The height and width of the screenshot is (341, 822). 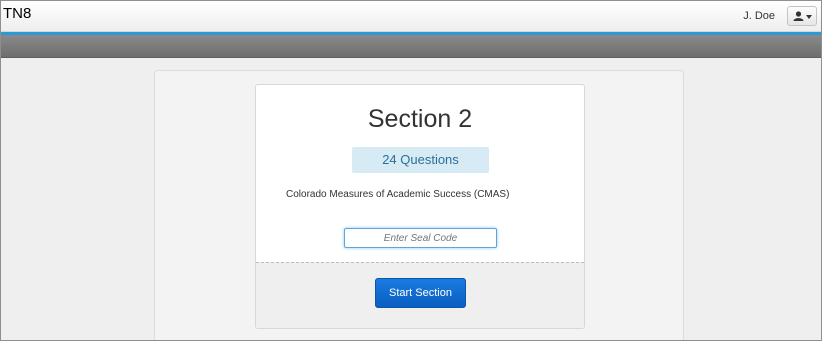 What do you see at coordinates (420, 119) in the screenshot?
I see `section-title: Section 2` at bounding box center [420, 119].